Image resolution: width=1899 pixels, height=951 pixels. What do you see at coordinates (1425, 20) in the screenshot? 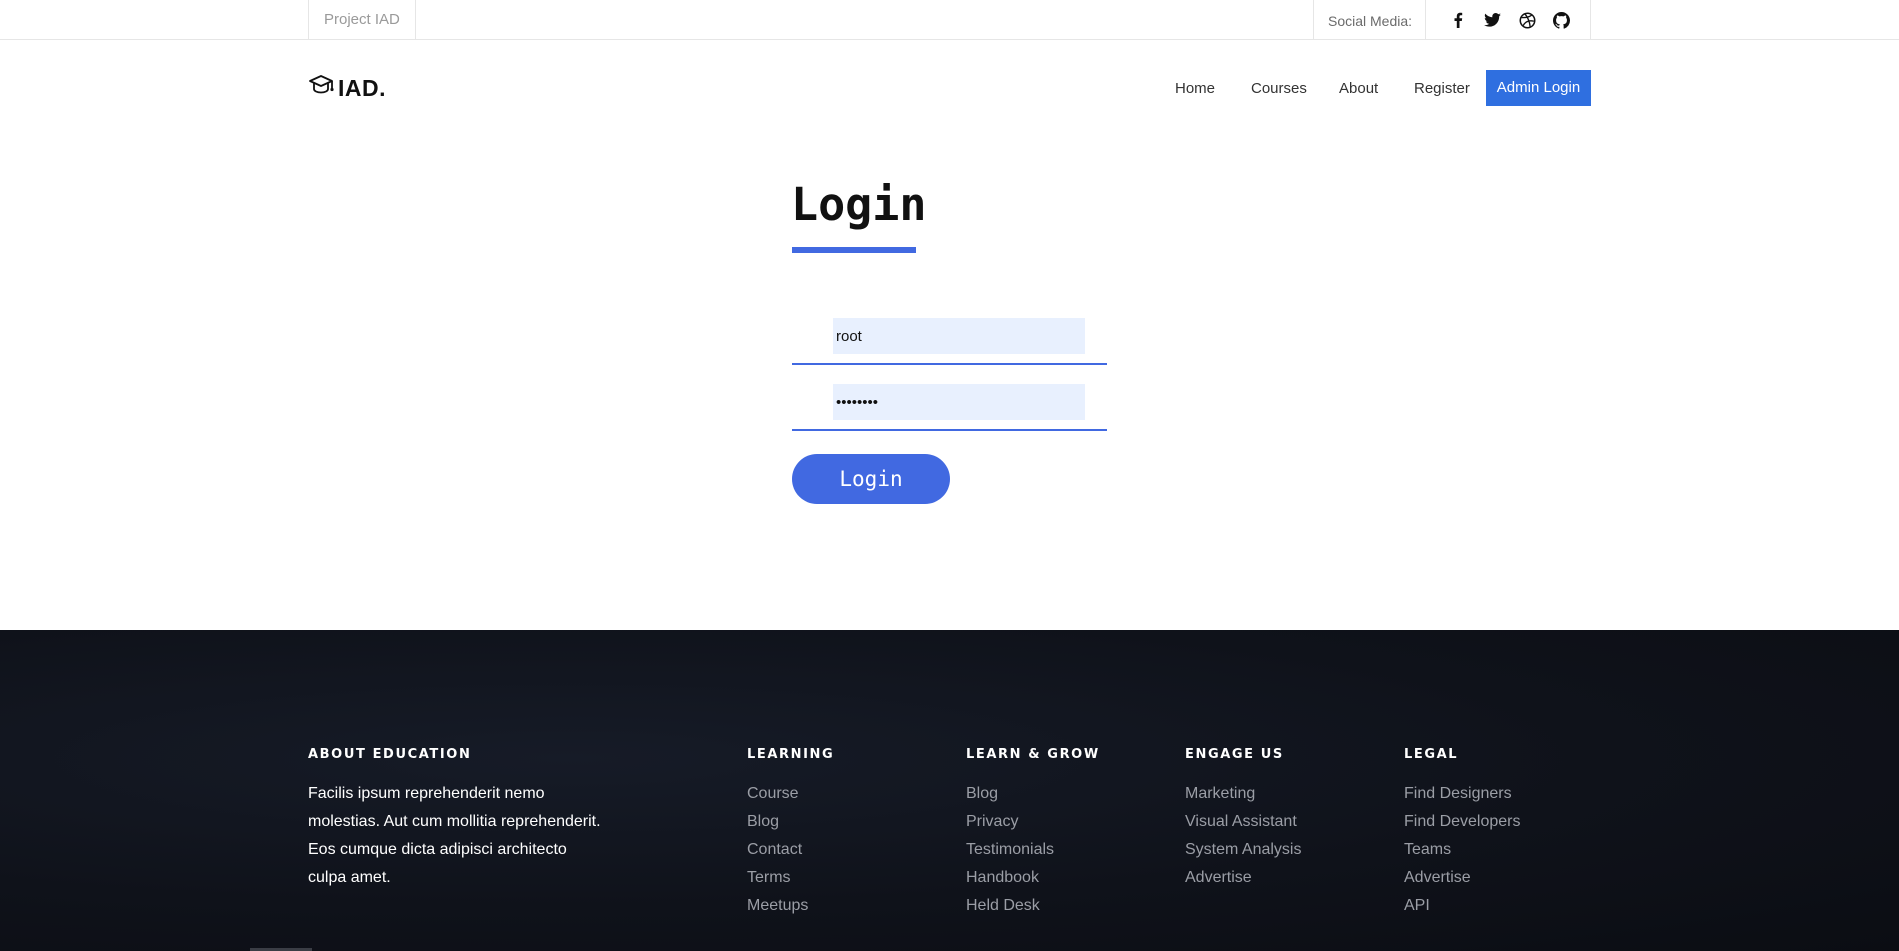
I see `divider` at bounding box center [1425, 20].